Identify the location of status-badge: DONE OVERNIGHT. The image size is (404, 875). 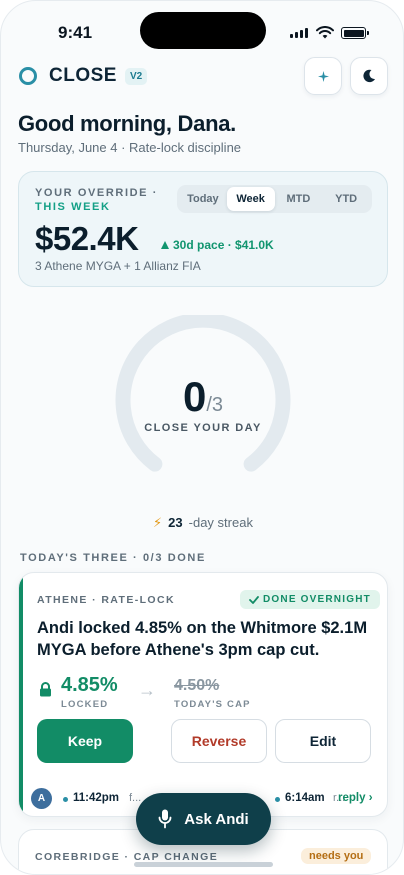
(310, 599).